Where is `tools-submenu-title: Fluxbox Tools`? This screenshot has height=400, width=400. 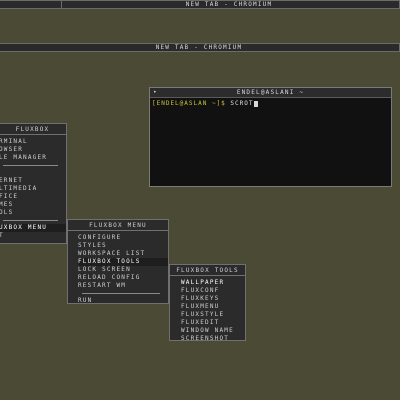 tools-submenu-title: Fluxbox Tools is located at coordinates (207, 270).